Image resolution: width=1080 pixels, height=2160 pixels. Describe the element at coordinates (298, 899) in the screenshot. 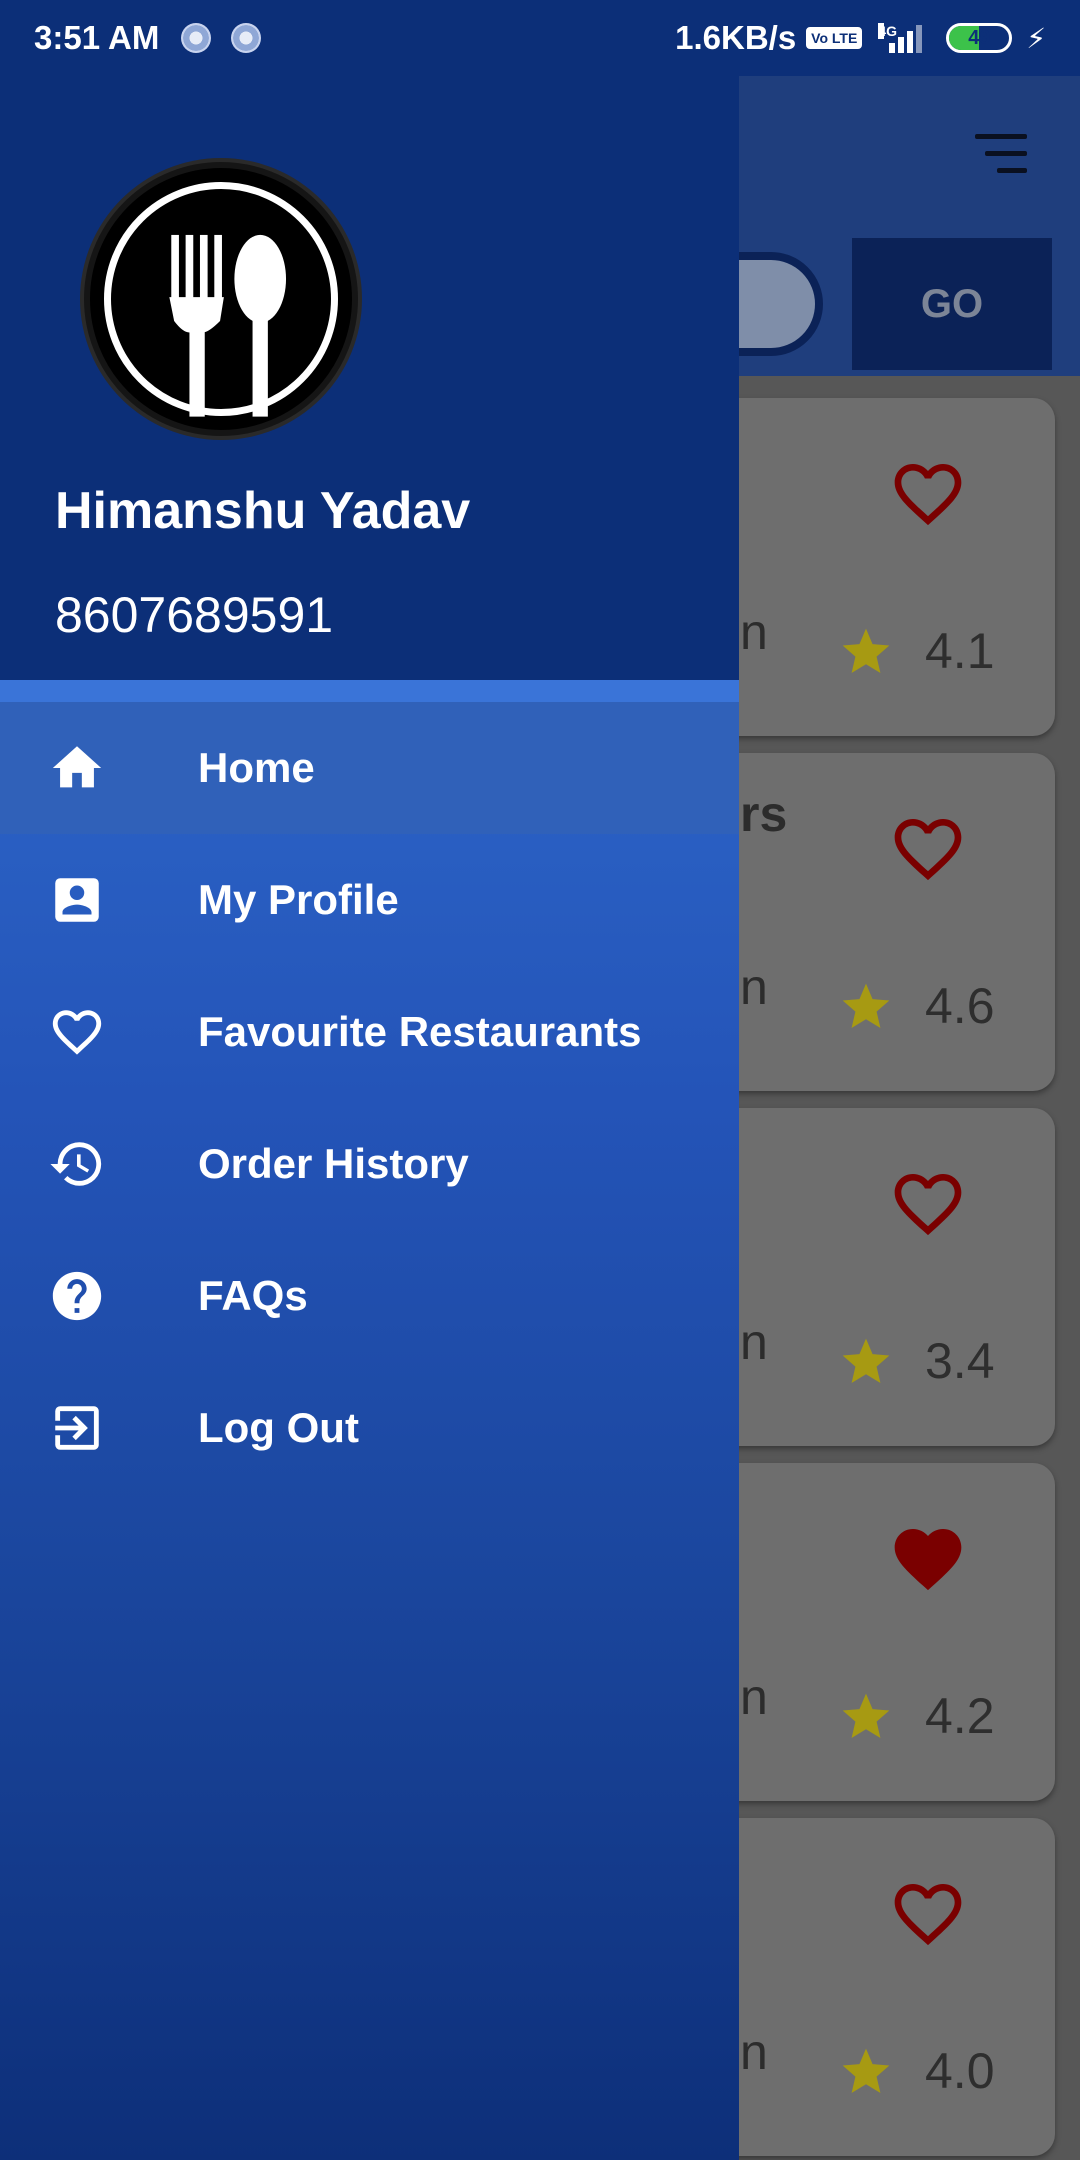

I see `menu-item-label: My Profile` at that location.